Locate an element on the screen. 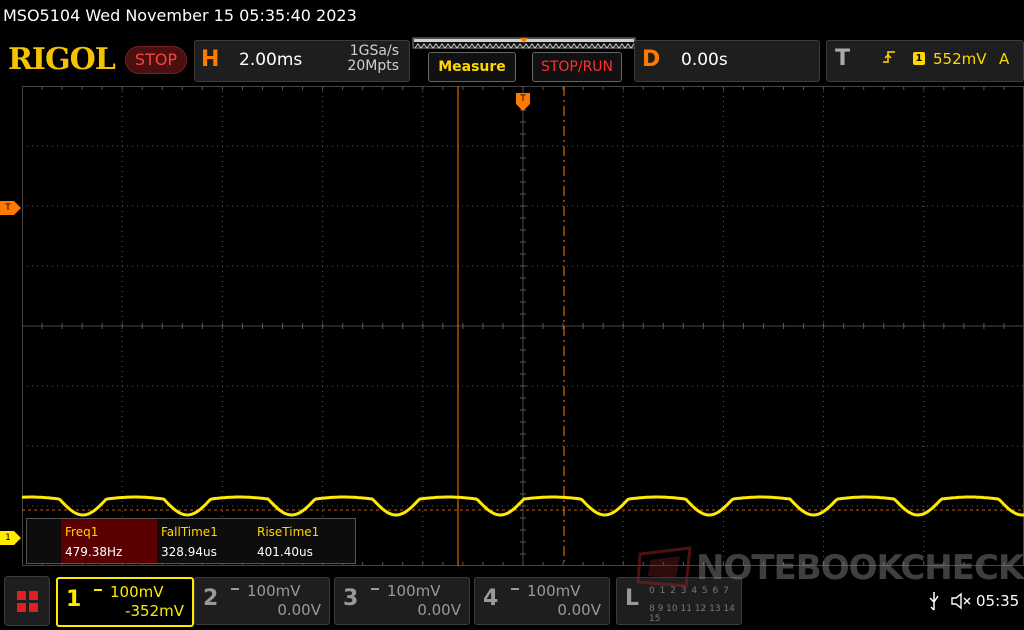  trigger-level-label: T is located at coordinates (8, 208).